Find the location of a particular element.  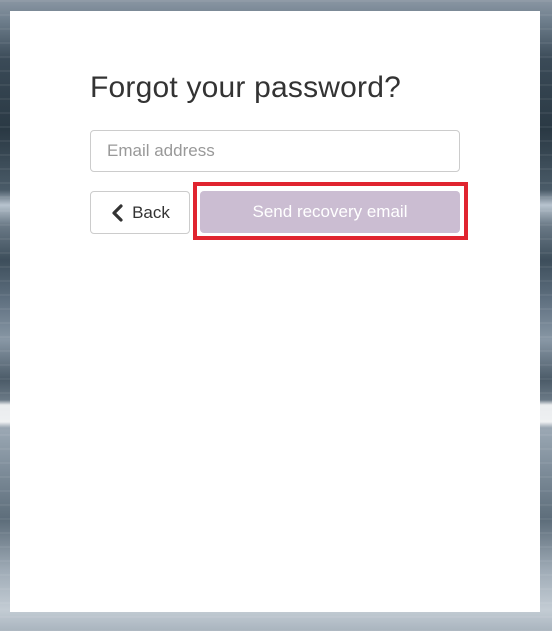

send-recovery-email-button: Send recovery email is located at coordinates (330, 212).